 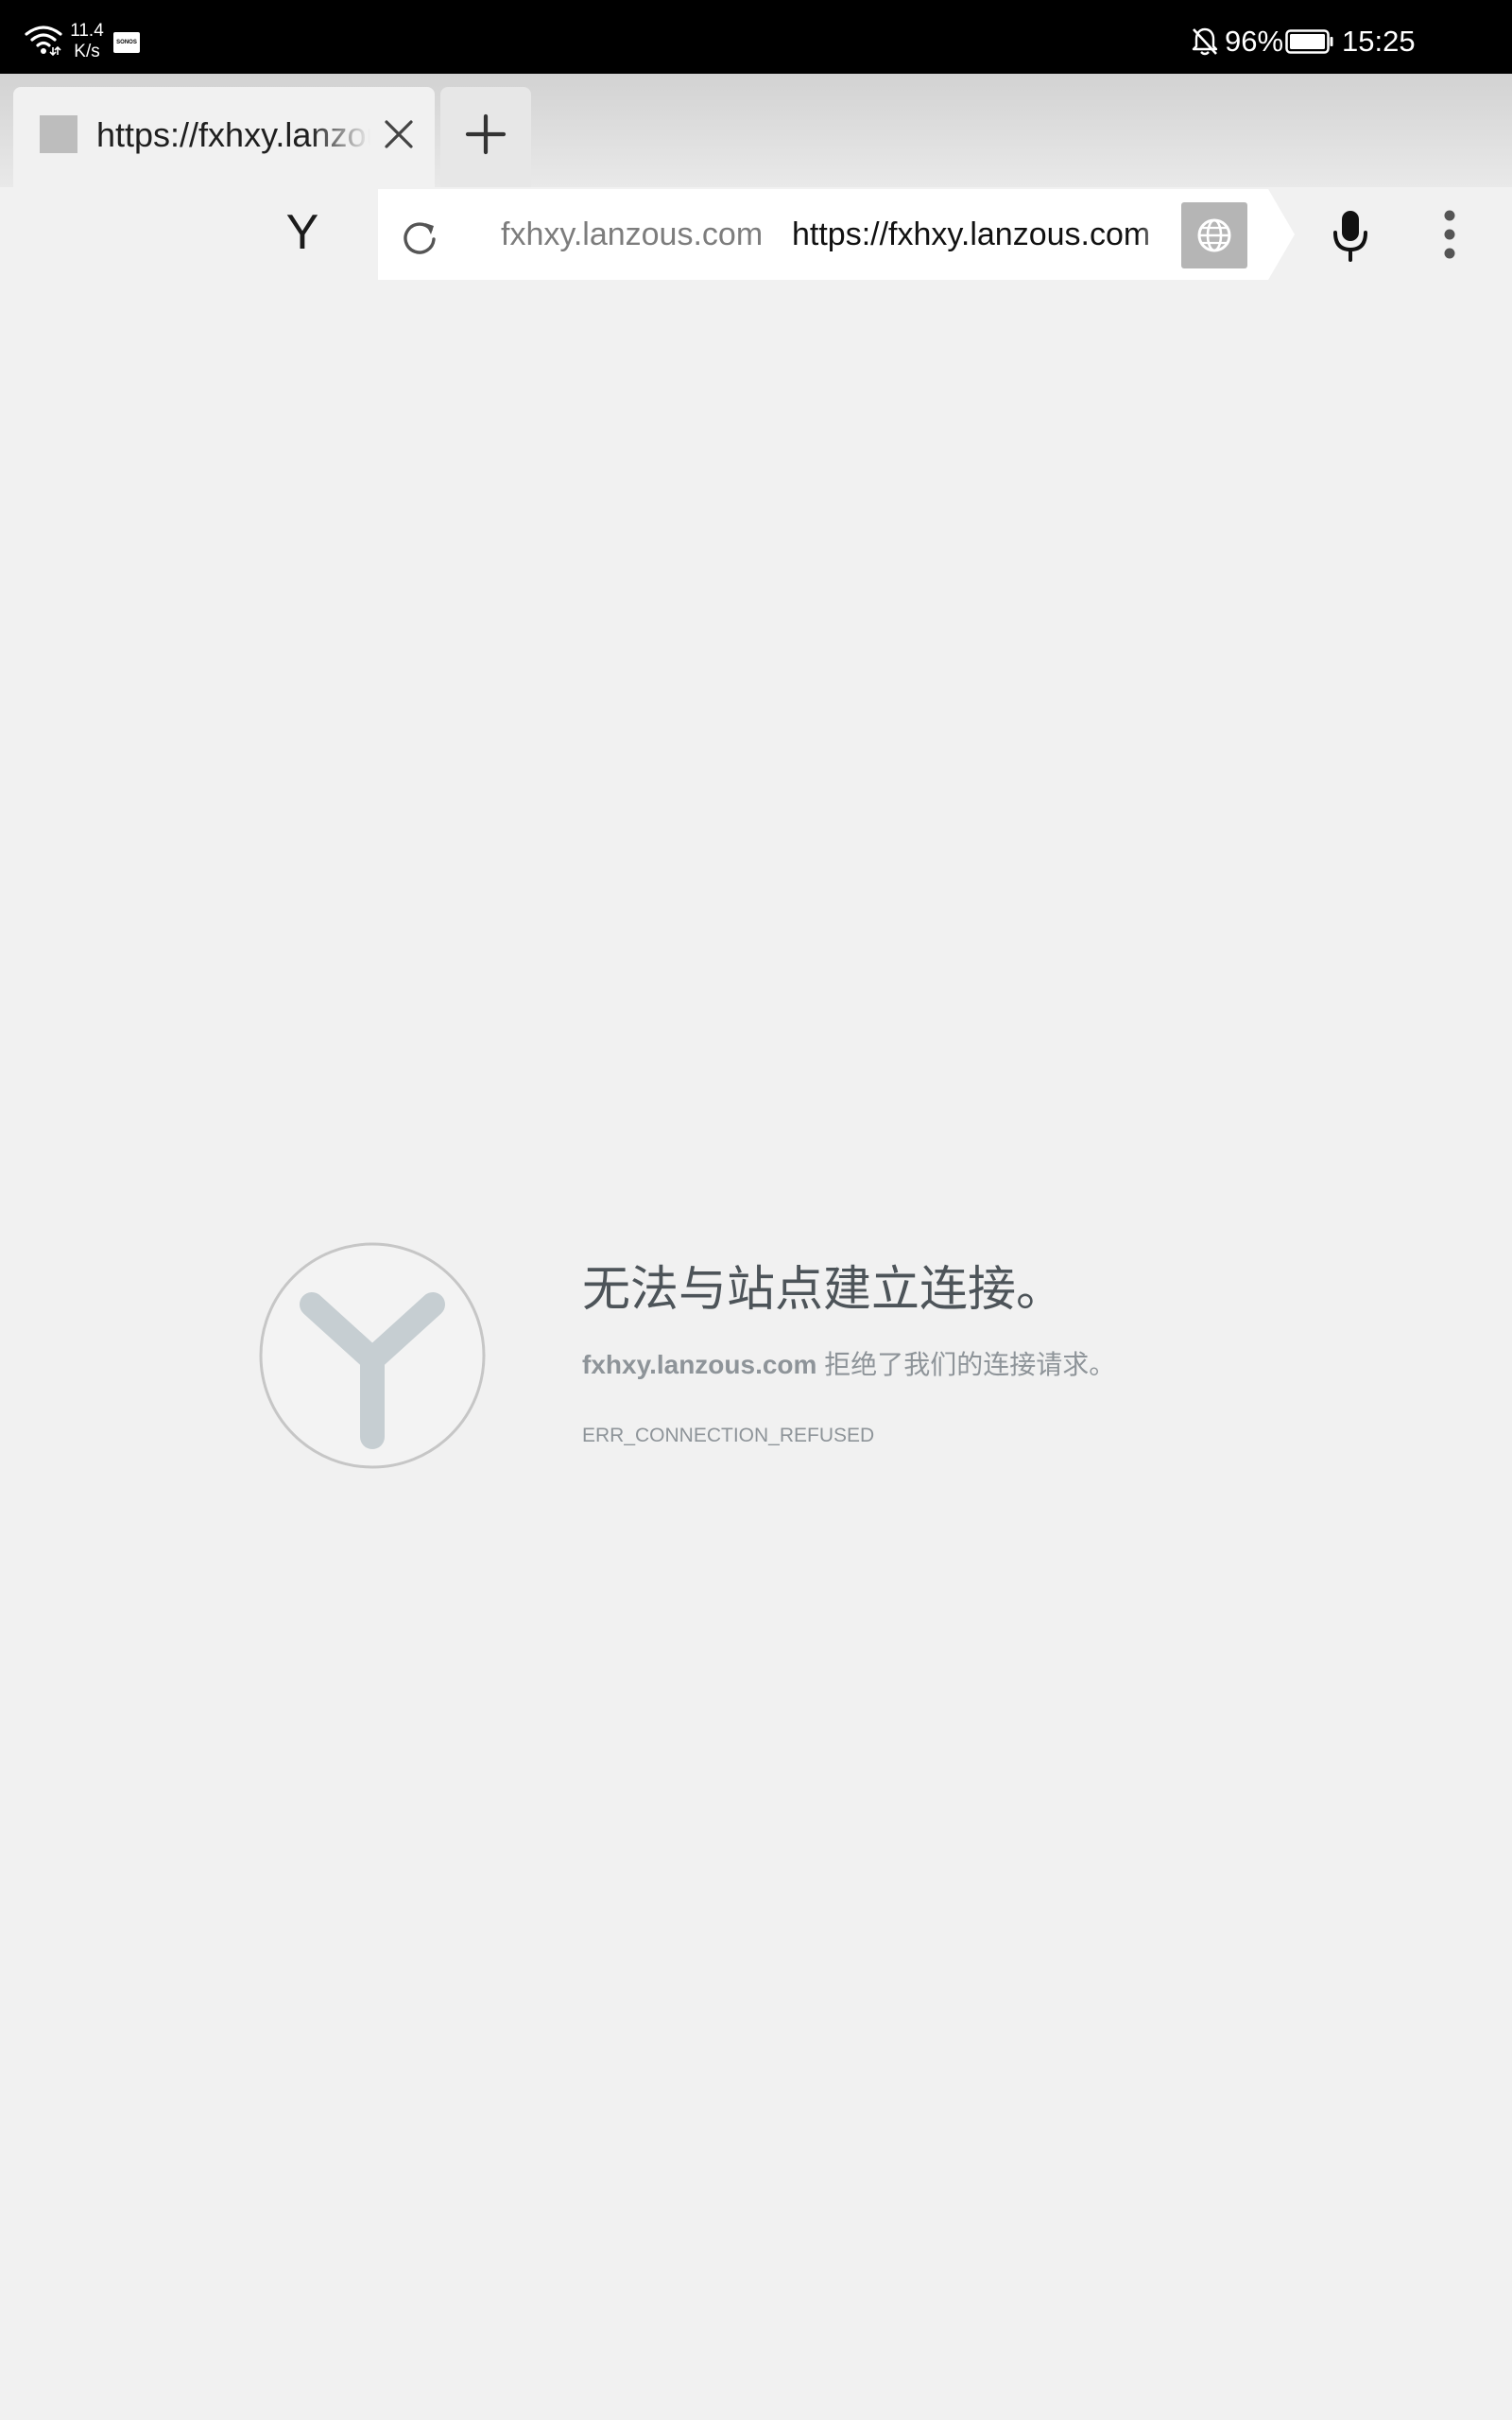 I want to click on battery-percent: 96%, so click(x=1254, y=41).